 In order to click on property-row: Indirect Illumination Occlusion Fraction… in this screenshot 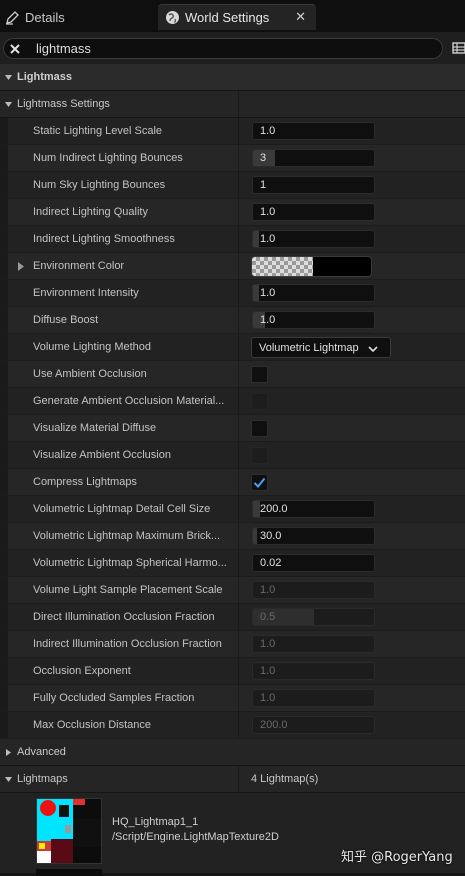, I will do `click(232, 644)`.